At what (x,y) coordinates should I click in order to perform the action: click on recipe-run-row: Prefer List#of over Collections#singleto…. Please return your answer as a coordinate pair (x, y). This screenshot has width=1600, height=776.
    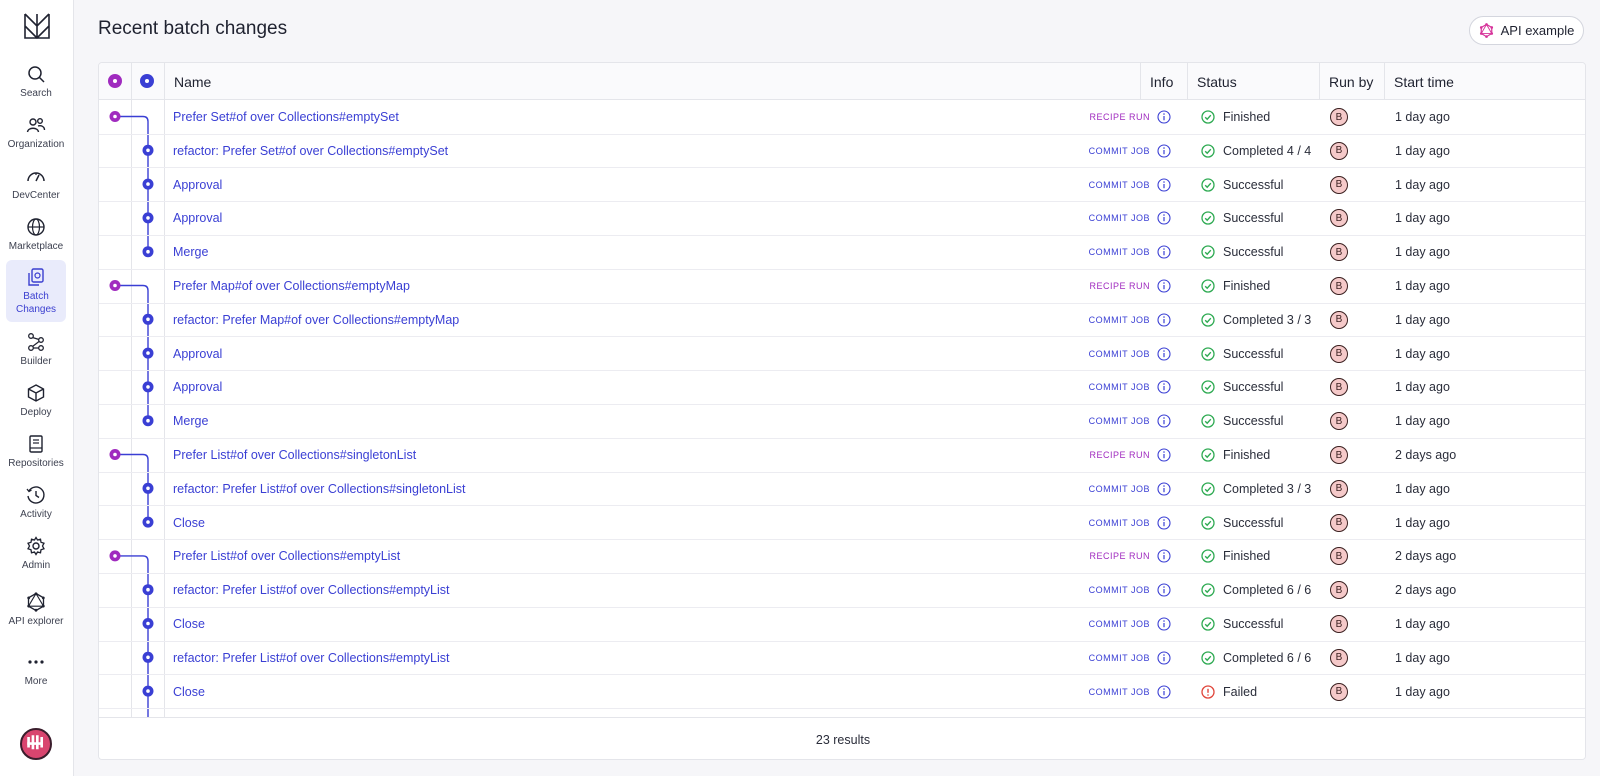
    Looking at the image, I should click on (842, 455).